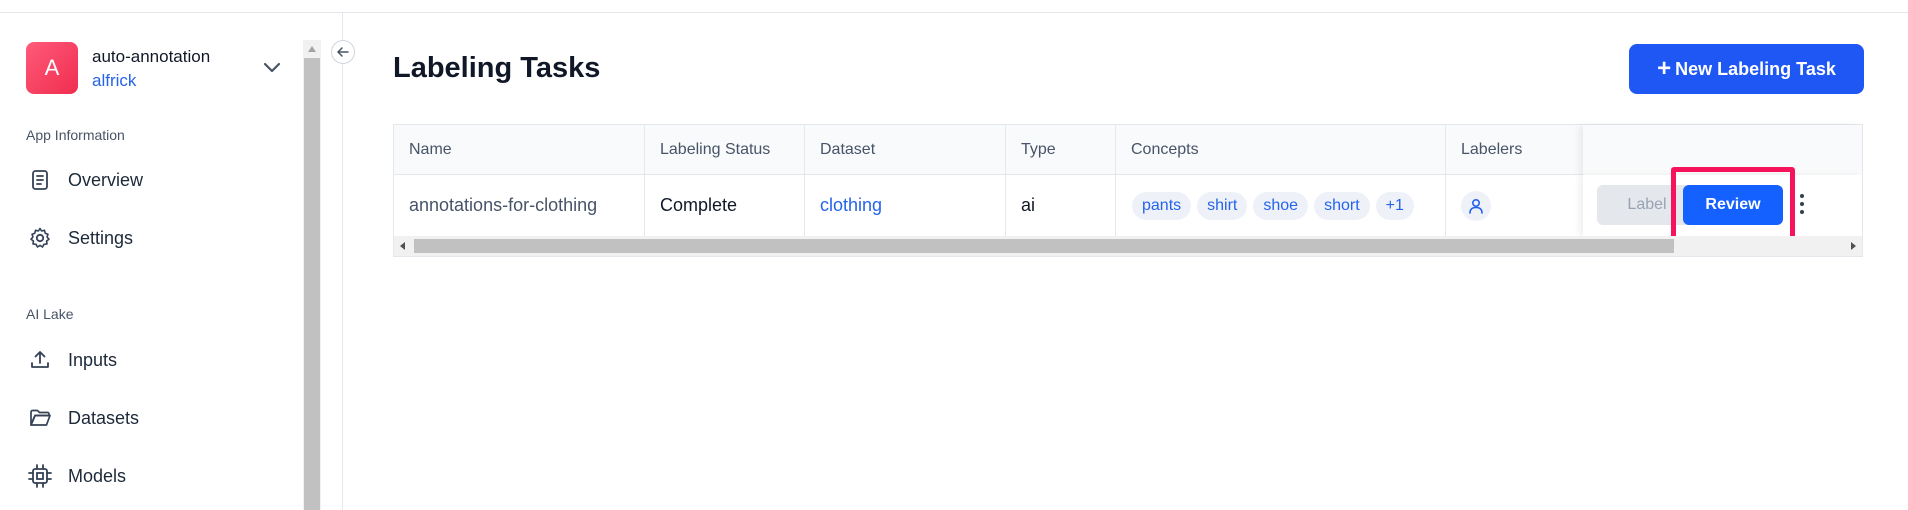  I want to click on scroll-right-arrow-icon, so click(1853, 246).